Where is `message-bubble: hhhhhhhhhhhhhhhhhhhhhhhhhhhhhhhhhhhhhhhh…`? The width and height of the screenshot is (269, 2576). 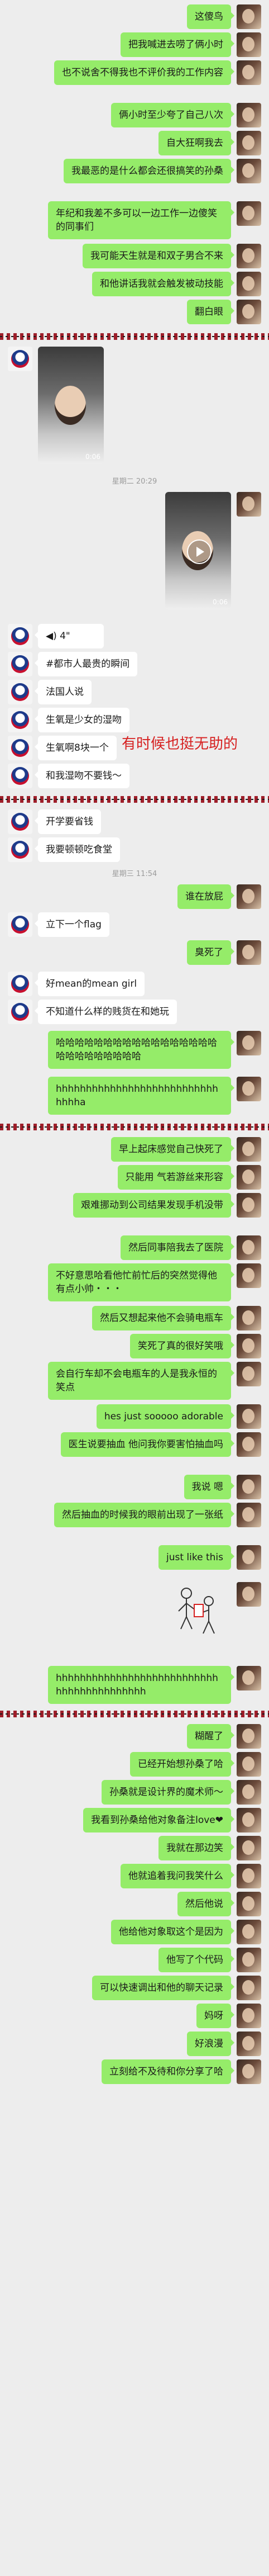 message-bubble: hhhhhhhhhhhhhhhhhhhhhhhhhhhhhhhhhhhhhhhh… is located at coordinates (141, 1685).